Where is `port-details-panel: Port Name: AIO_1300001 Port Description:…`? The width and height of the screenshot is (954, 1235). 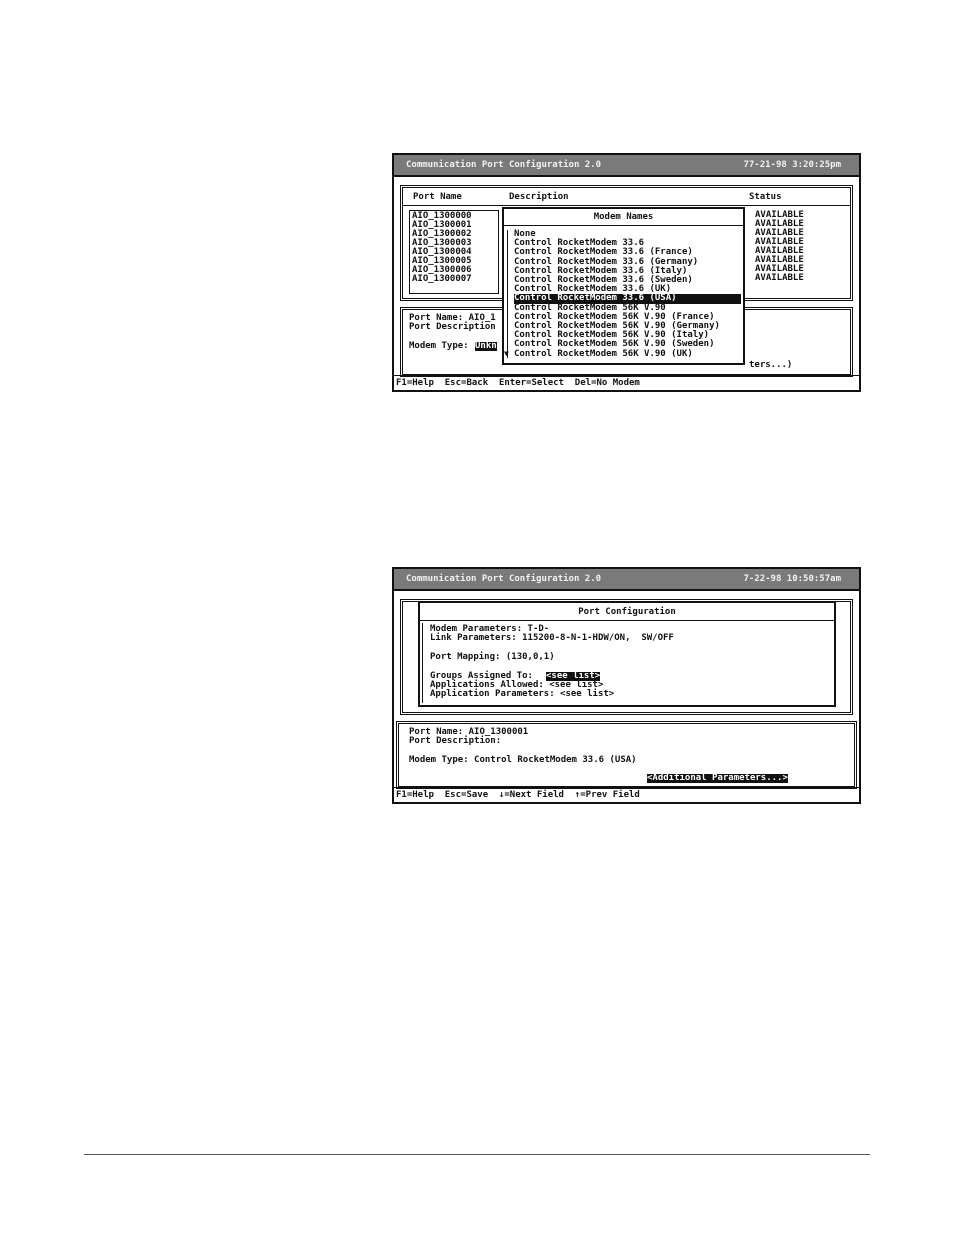 port-details-panel: Port Name: AIO_1300001 Port Description:… is located at coordinates (626, 755).